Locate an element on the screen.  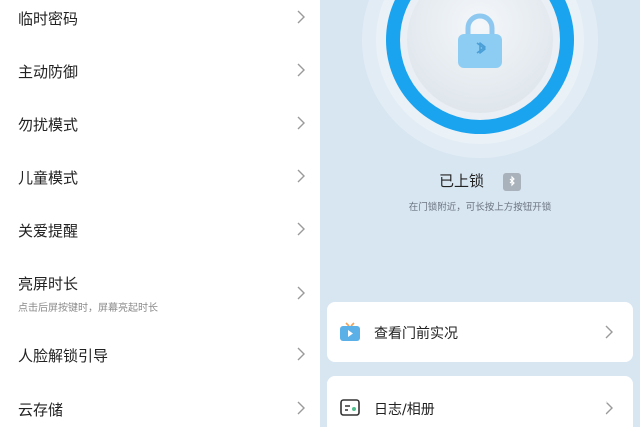
menu-item-label: 关爱提醒 is located at coordinates (48, 231).